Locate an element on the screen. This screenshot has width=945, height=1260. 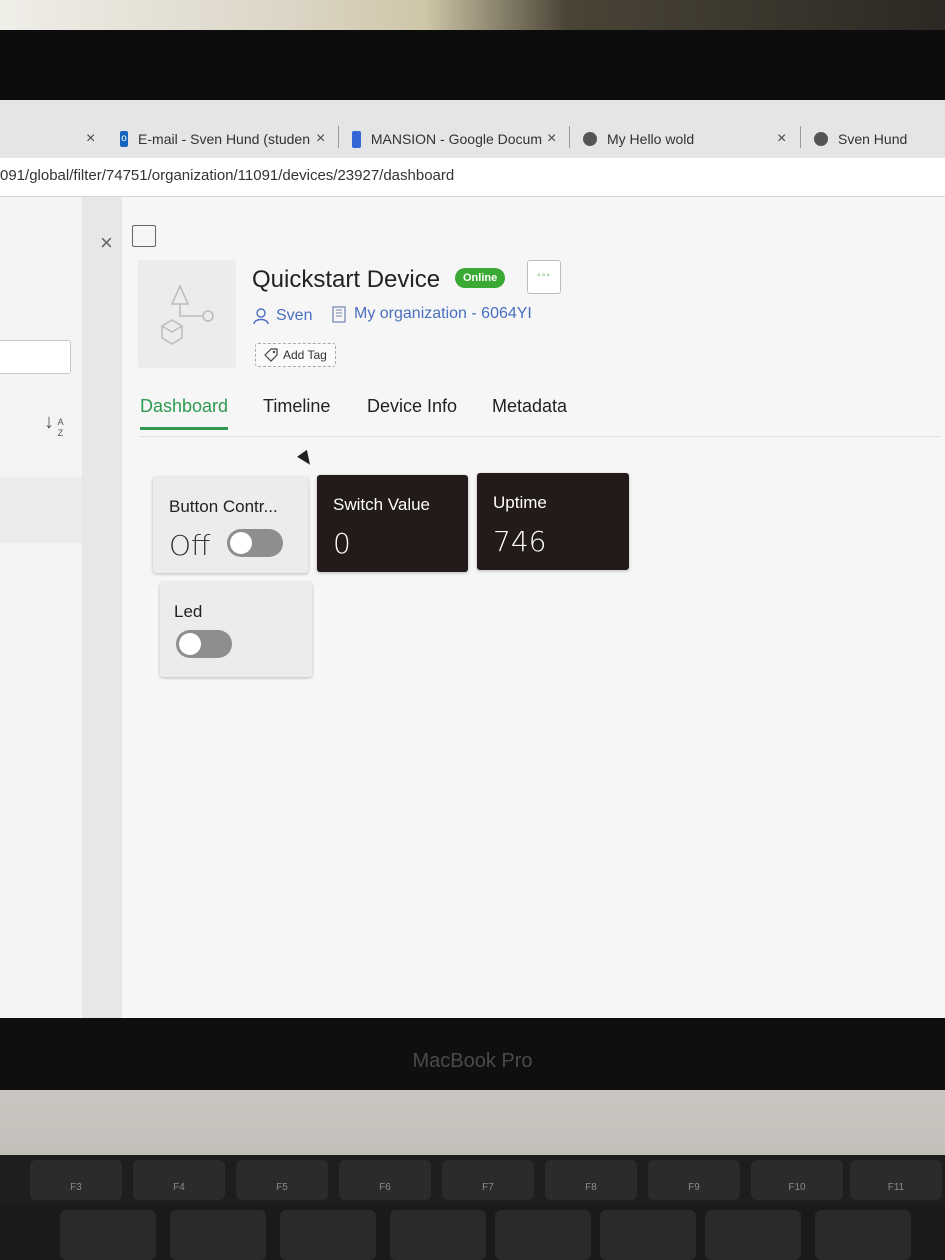
tab-mansion-doc: MANSION - Google Docum is located at coordinates (447, 139).